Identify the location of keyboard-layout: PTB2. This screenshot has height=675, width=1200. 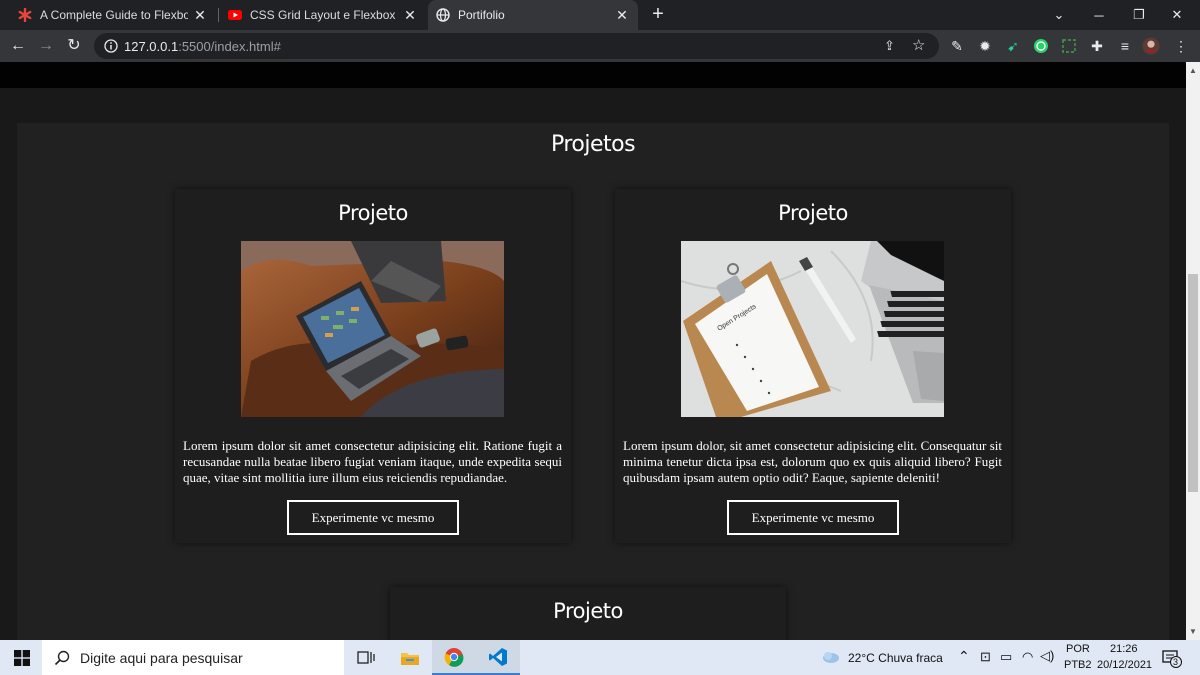
(1078, 665).